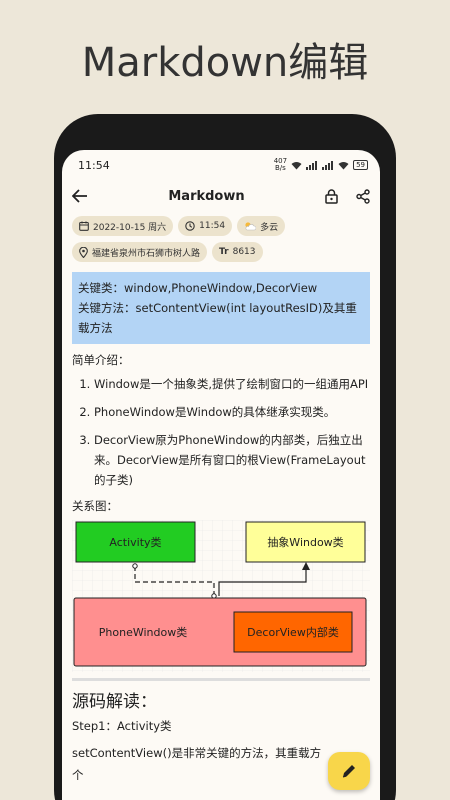 This screenshot has height=800, width=450. Describe the element at coordinates (221, 679) in the screenshot. I see `section-divider` at that location.